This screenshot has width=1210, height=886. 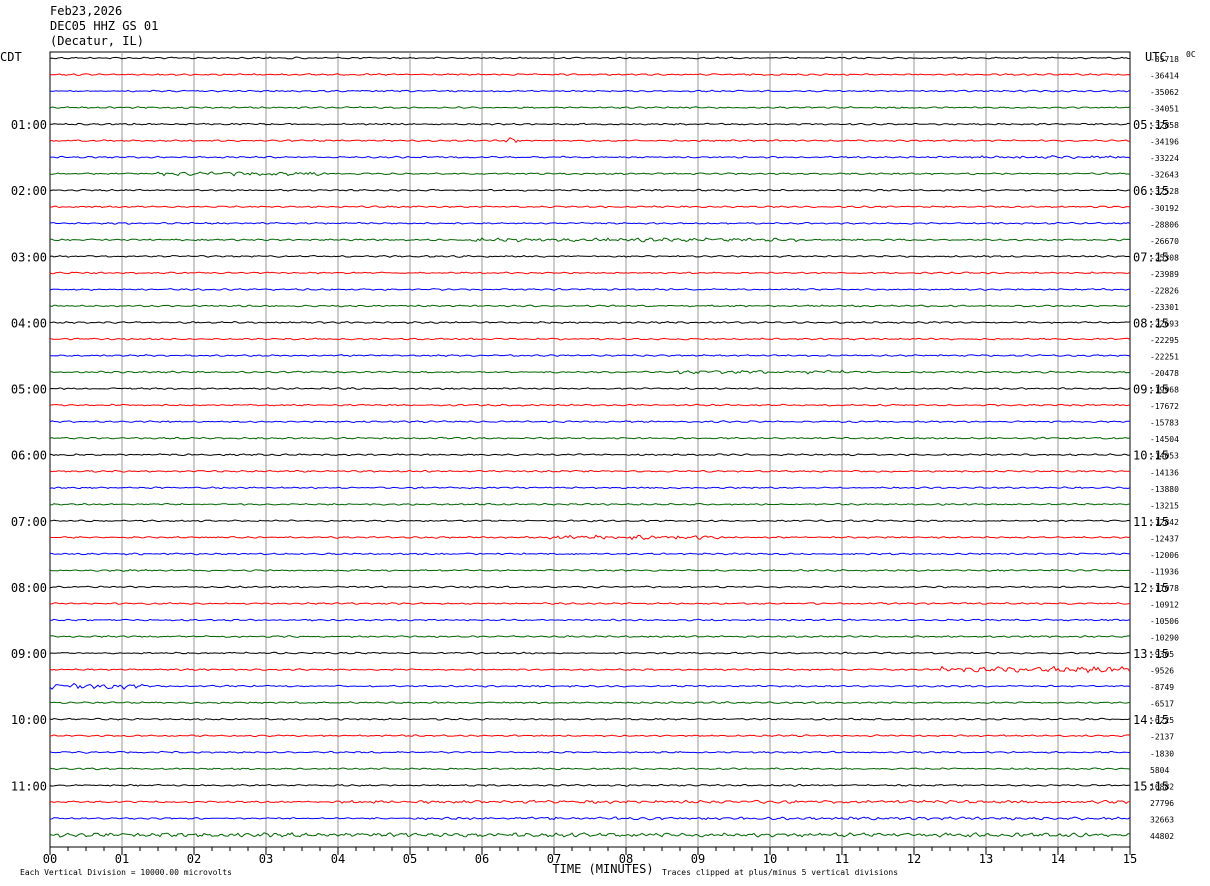 What do you see at coordinates (1164, 158) in the screenshot?
I see `trace-offset-label: -33224` at bounding box center [1164, 158].